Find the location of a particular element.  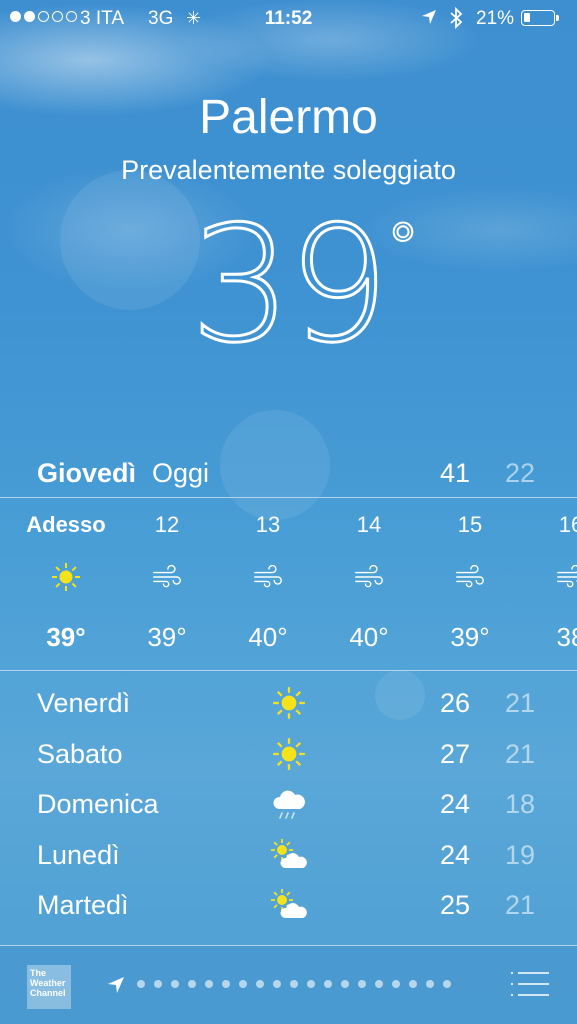

battery-icon is located at coordinates (540, 18).